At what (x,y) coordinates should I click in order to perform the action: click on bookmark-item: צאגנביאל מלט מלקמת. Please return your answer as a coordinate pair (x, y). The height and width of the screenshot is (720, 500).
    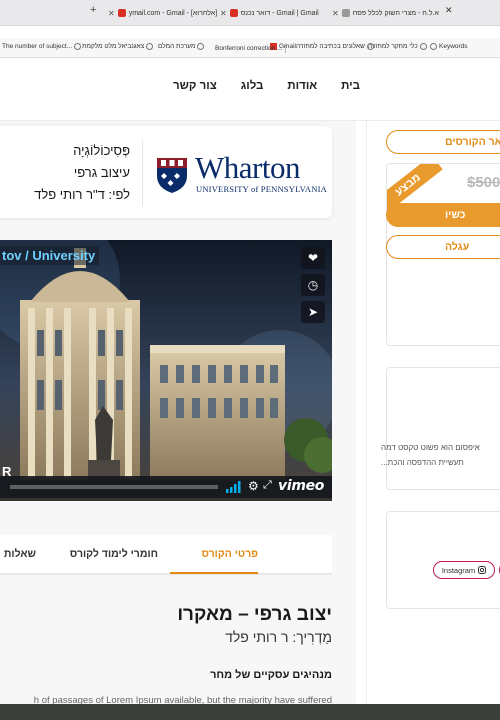
    Looking at the image, I should click on (118, 46).